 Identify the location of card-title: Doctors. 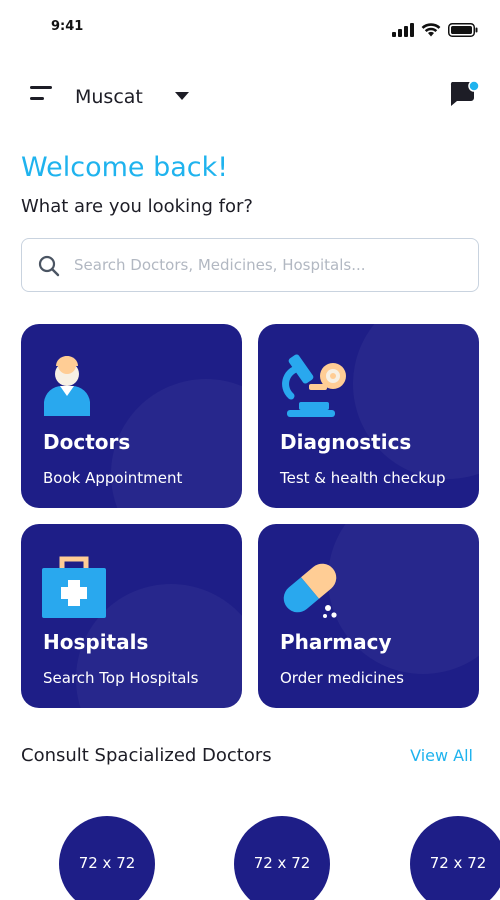
(87, 442).